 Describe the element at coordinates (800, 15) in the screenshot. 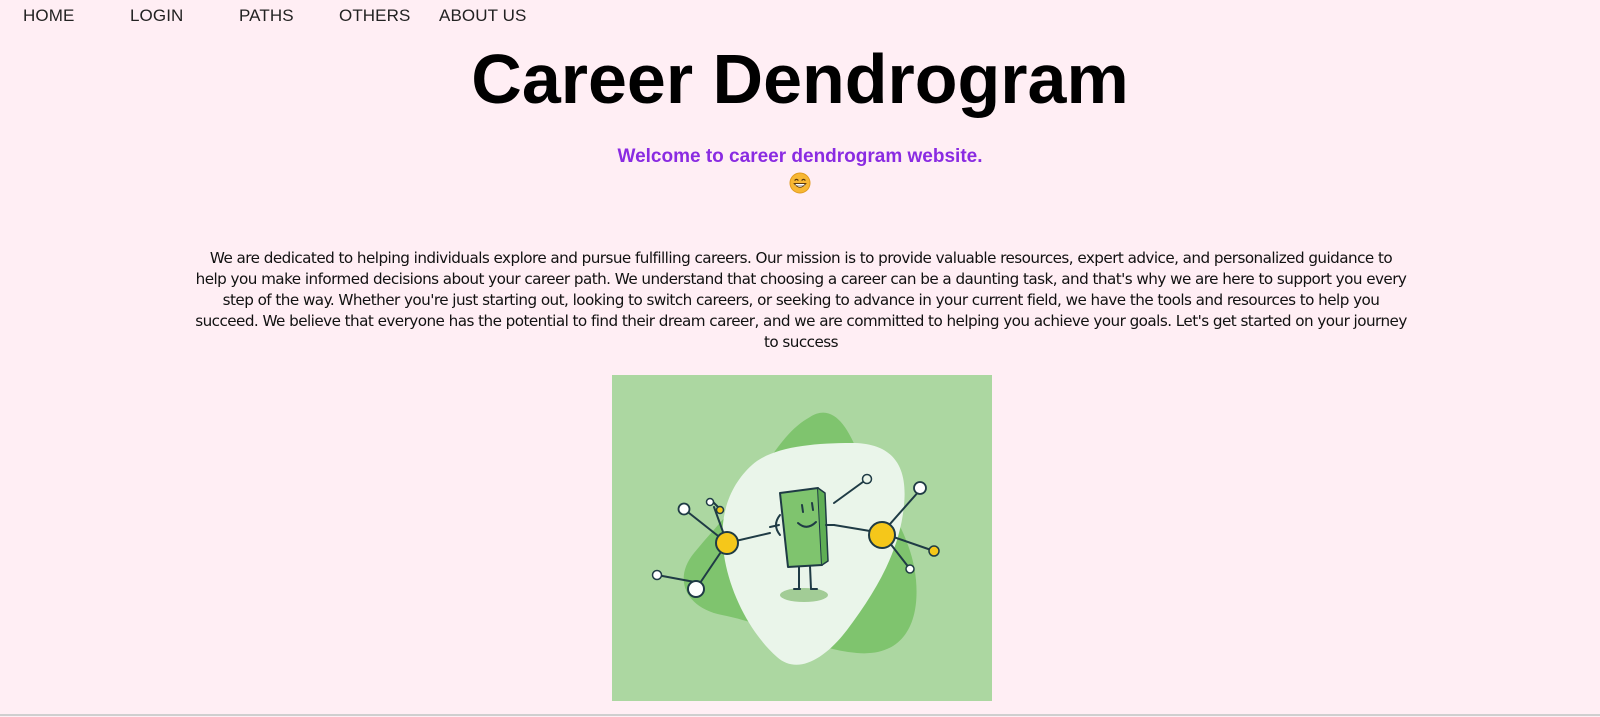

I see `top-navigation: HOME LOGIN PATHS OTHERS ABOUT US` at that location.